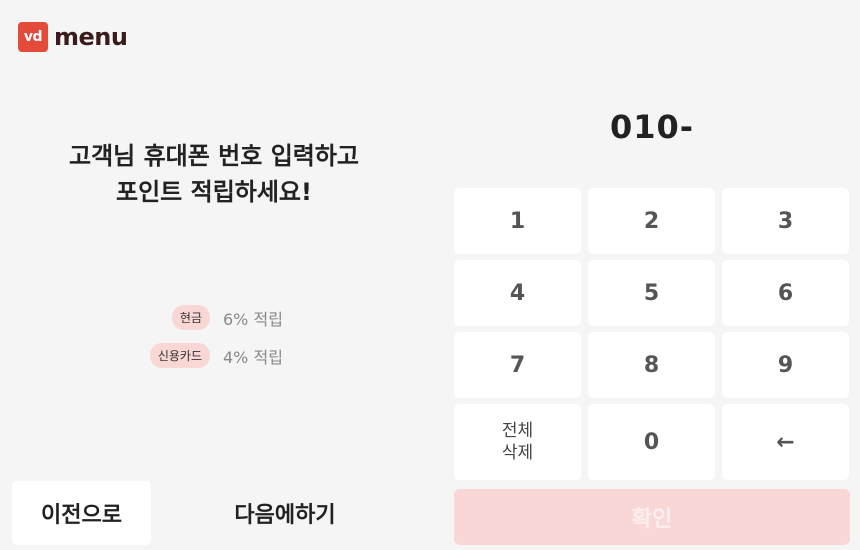  Describe the element at coordinates (651, 221) in the screenshot. I see `key-2: 2` at that location.